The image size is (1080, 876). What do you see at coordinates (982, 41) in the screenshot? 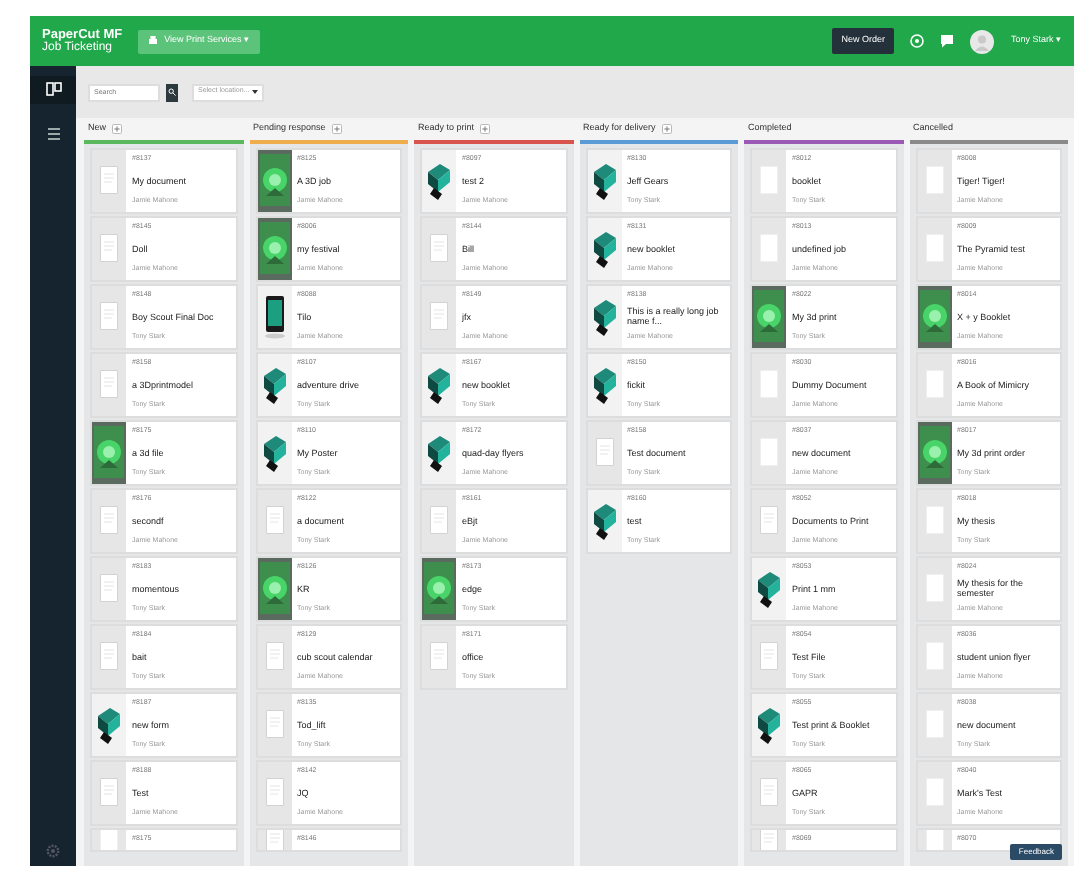
I see `avatar` at bounding box center [982, 41].